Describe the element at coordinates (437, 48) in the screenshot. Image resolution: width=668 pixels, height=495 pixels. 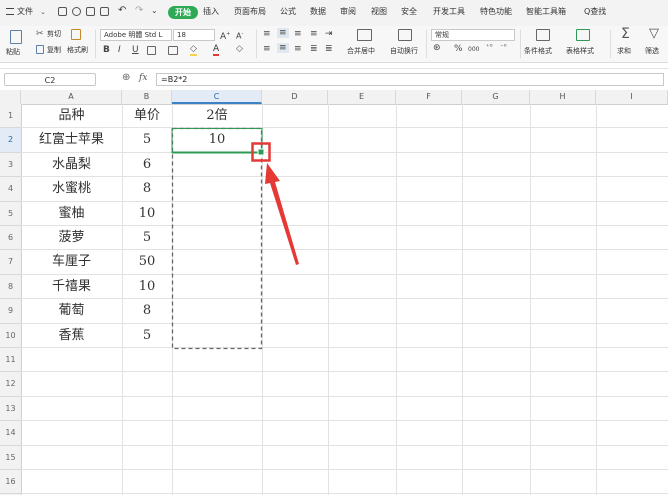
I see `currency-icon: ⊛` at that location.